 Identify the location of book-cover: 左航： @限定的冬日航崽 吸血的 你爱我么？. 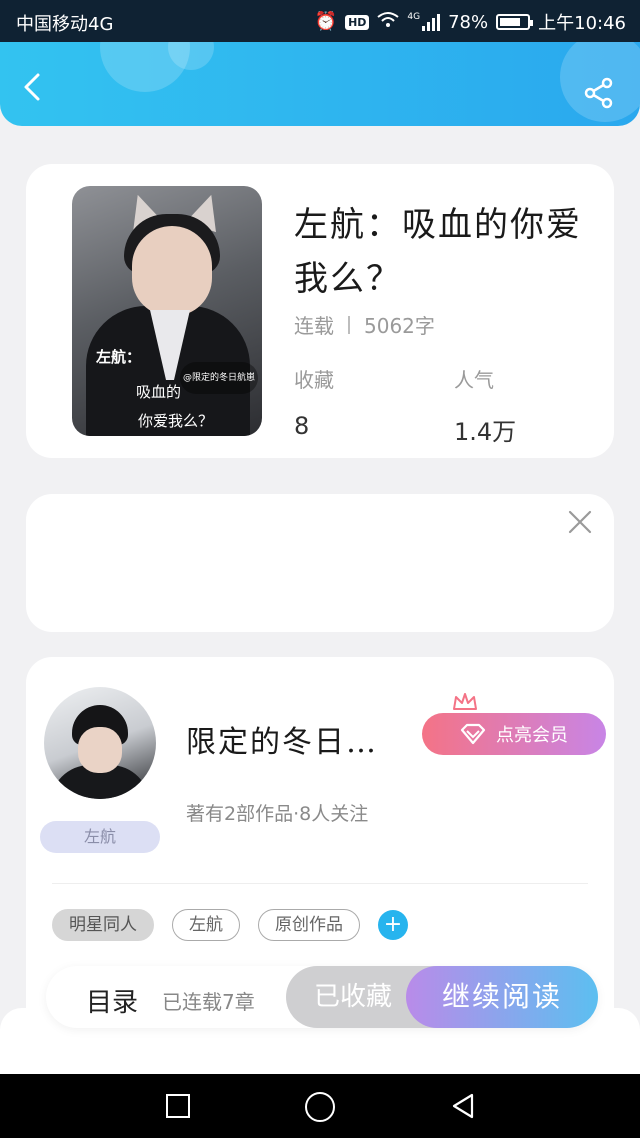
(167, 311).